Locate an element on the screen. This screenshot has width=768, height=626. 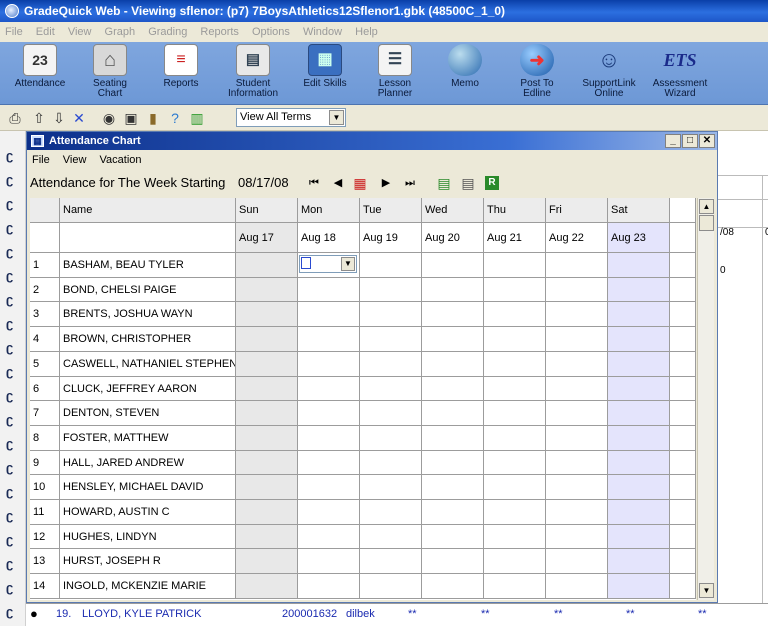
bar-chart-icon: ▥ is located at coordinates (197, 118).